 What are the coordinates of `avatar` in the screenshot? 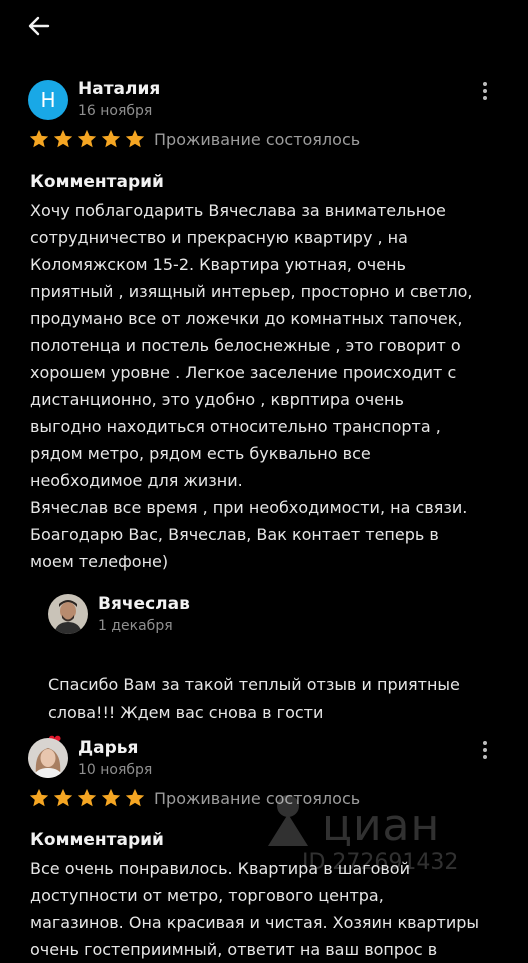 It's located at (48, 758).